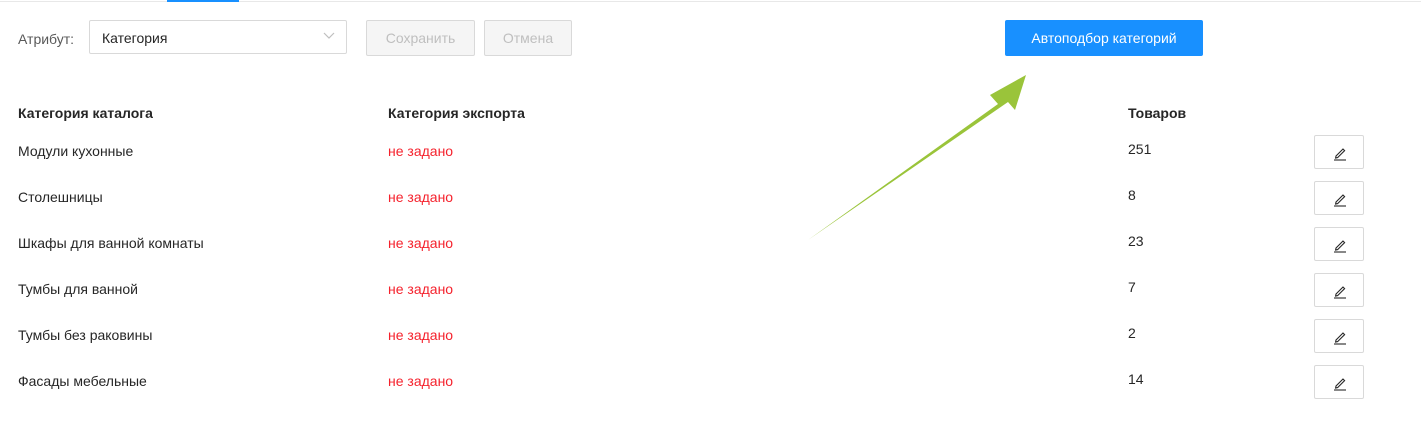 The width and height of the screenshot is (1421, 436). Describe the element at coordinates (82, 381) in the screenshot. I see `catalog-category-cell: Фасады мебельные` at that location.